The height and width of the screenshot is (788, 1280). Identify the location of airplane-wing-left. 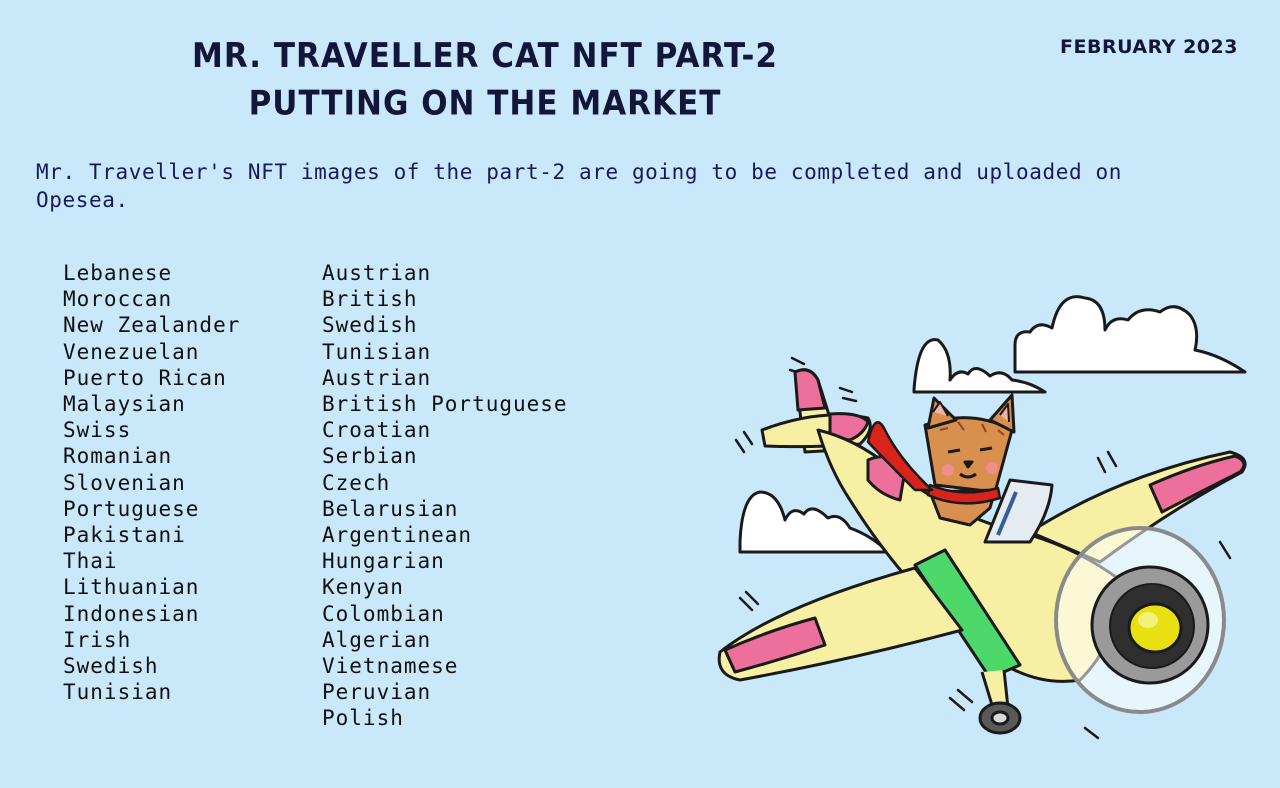
(840, 624).